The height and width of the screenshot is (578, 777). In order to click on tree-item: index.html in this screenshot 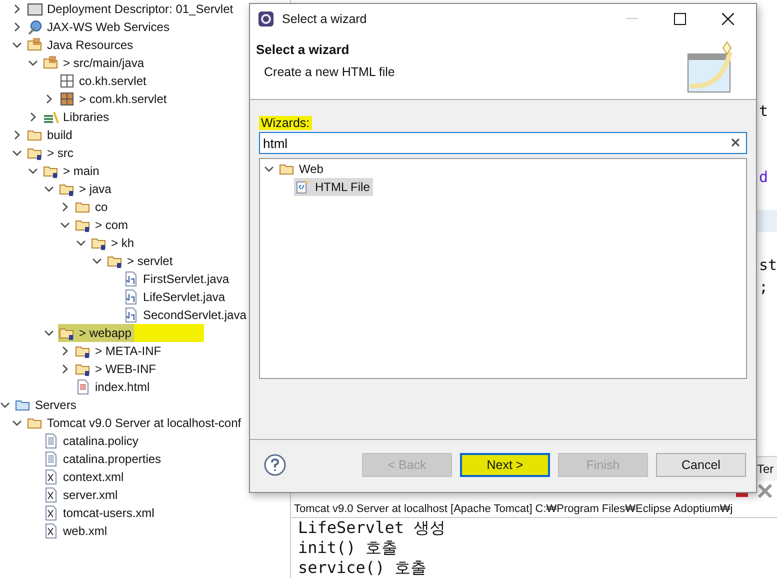, I will do `click(113, 387)`.